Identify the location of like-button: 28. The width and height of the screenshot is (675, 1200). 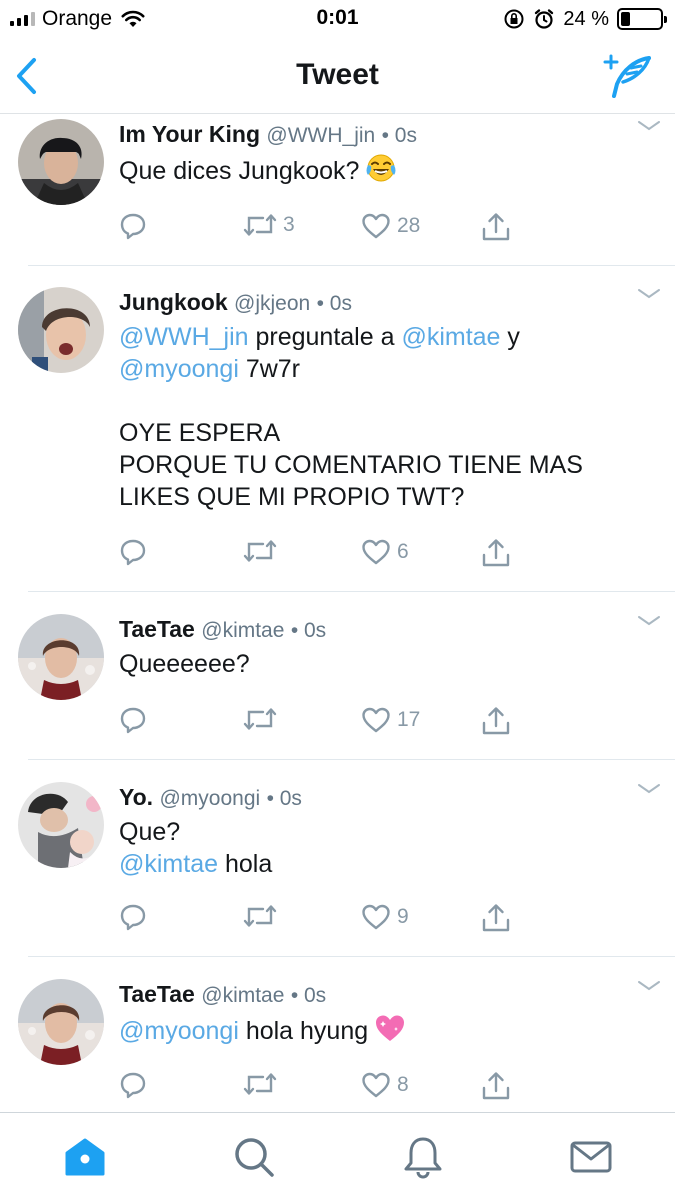
(390, 226).